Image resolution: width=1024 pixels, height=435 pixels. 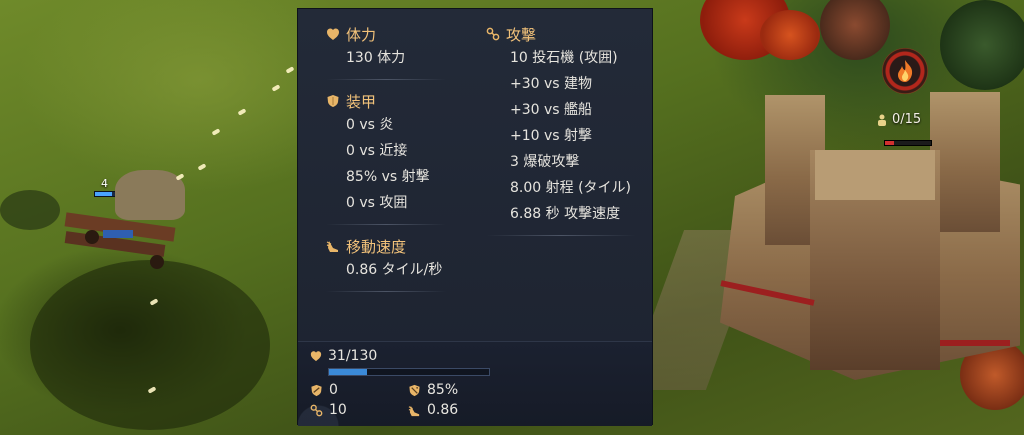 What do you see at coordinates (324, 390) in the screenshot?
I see `stat-melee-armor: 0` at bounding box center [324, 390].